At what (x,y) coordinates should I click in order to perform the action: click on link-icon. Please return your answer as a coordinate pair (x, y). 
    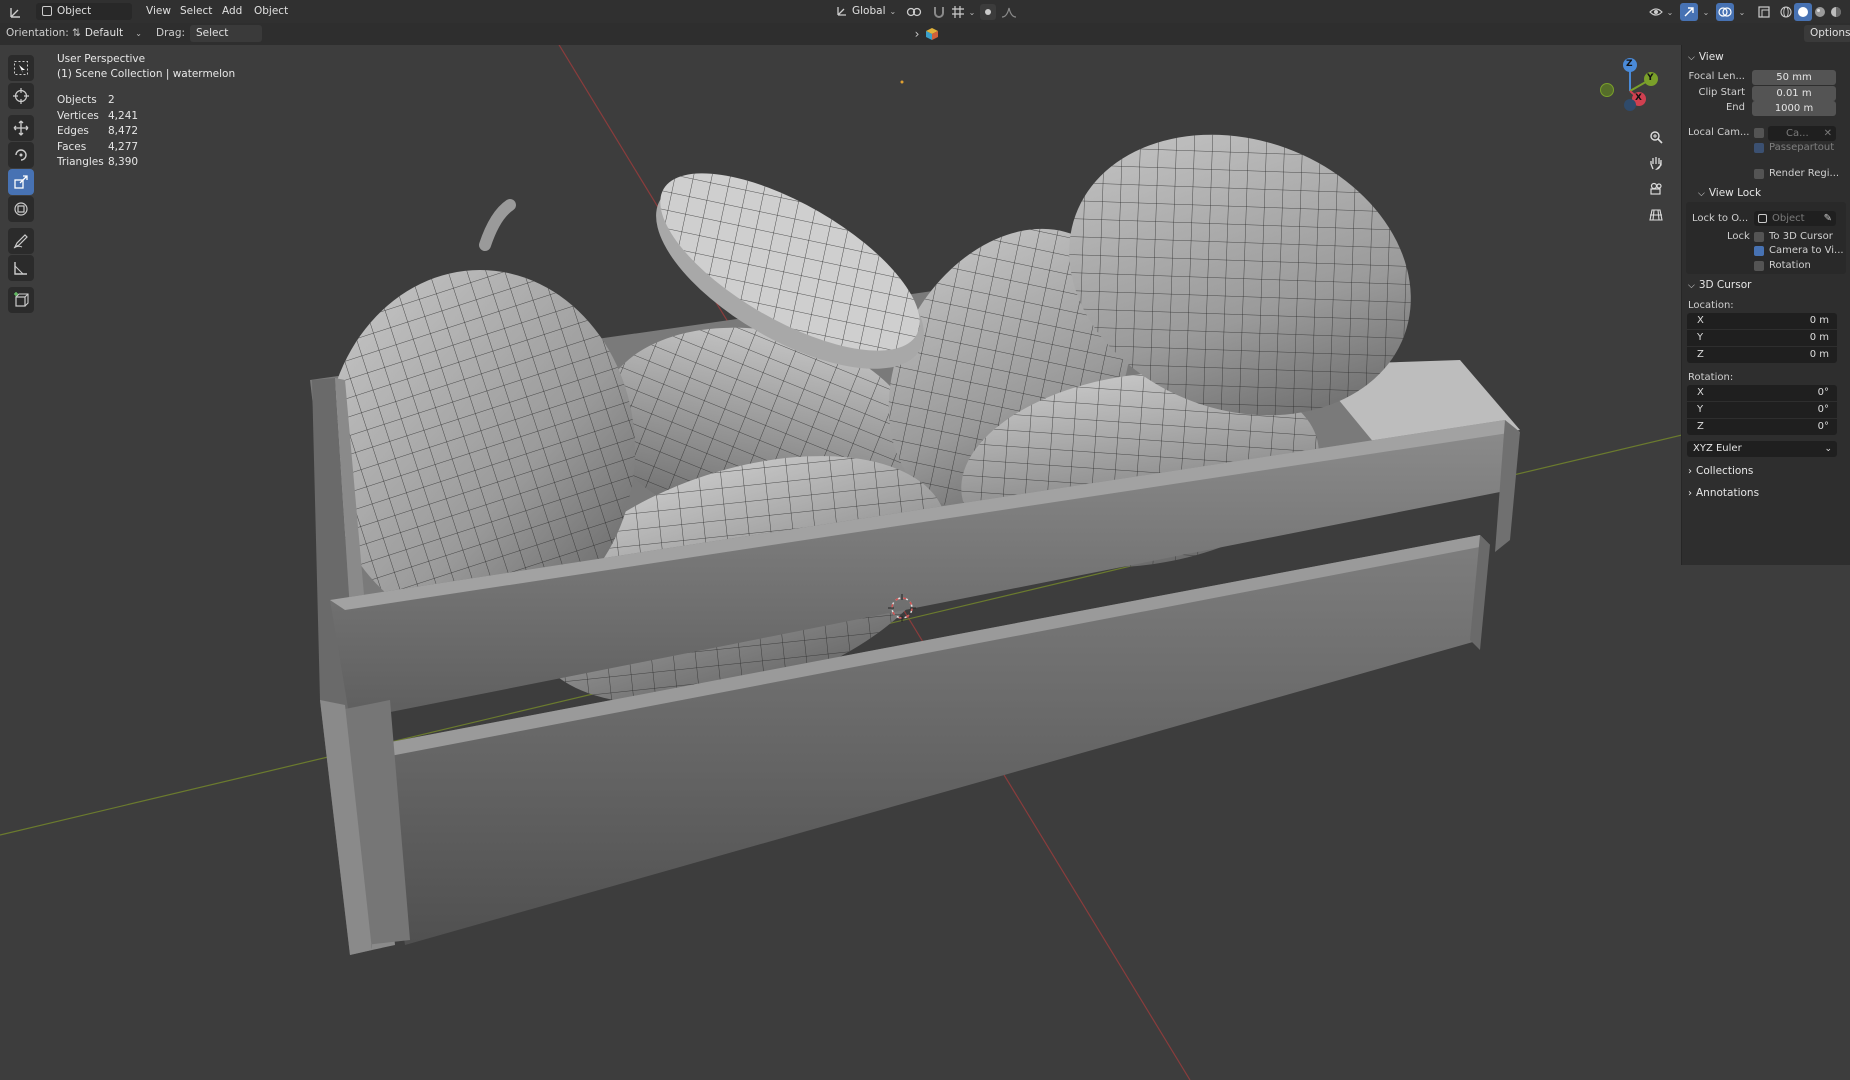
    Looking at the image, I should click on (914, 12).